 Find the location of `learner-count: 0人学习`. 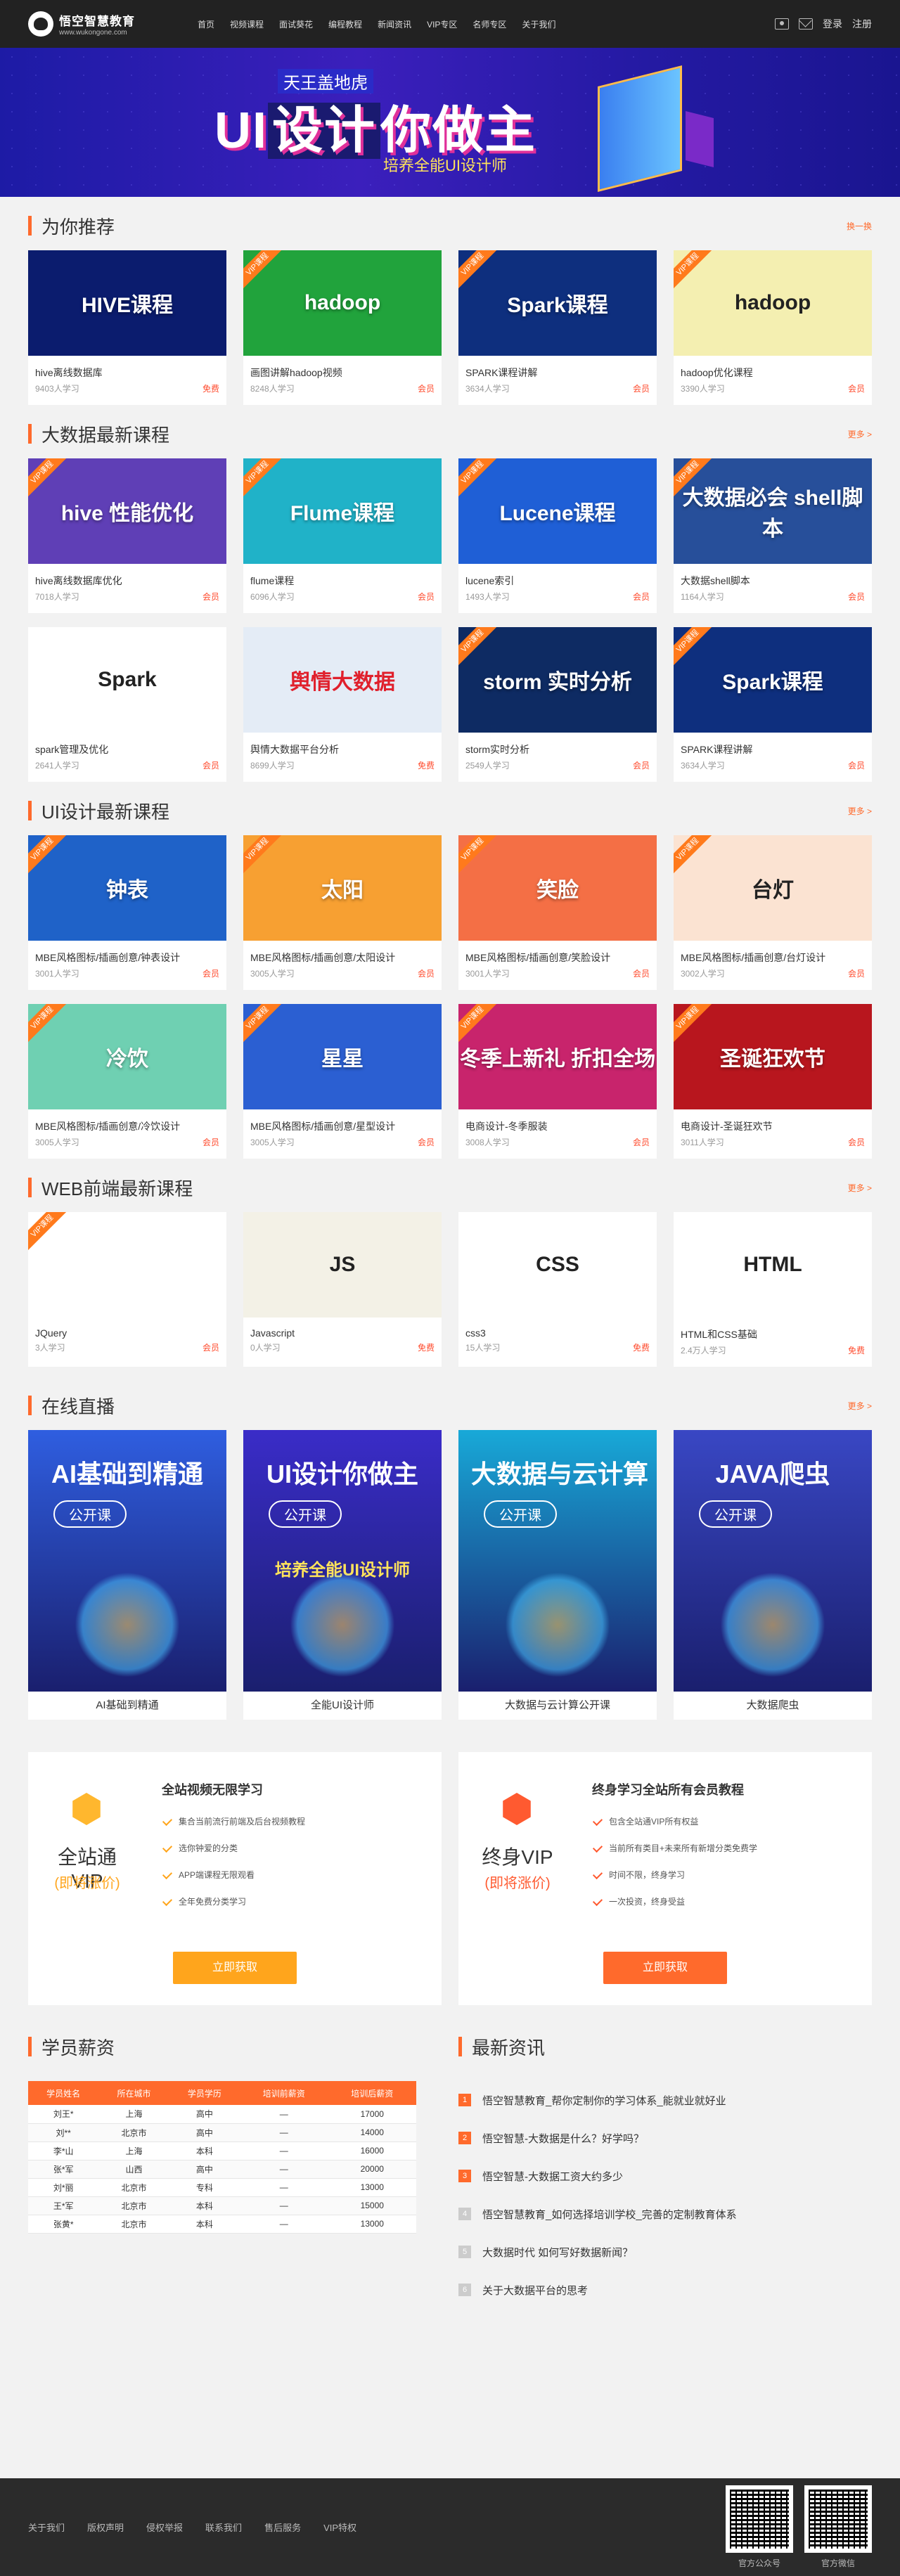

learner-count: 0人学习 is located at coordinates (265, 1348).